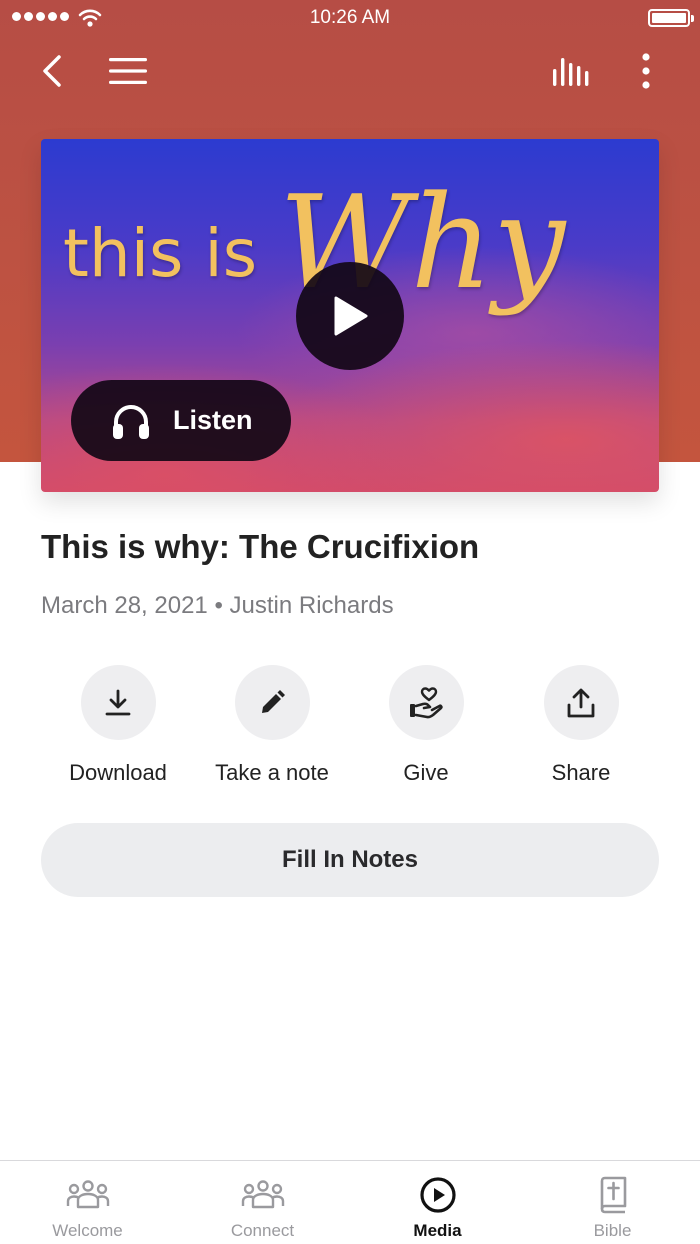  Describe the element at coordinates (217, 605) in the screenshot. I see `sermon-date-speaker: March 28, 2021 • Justin Richards` at that location.